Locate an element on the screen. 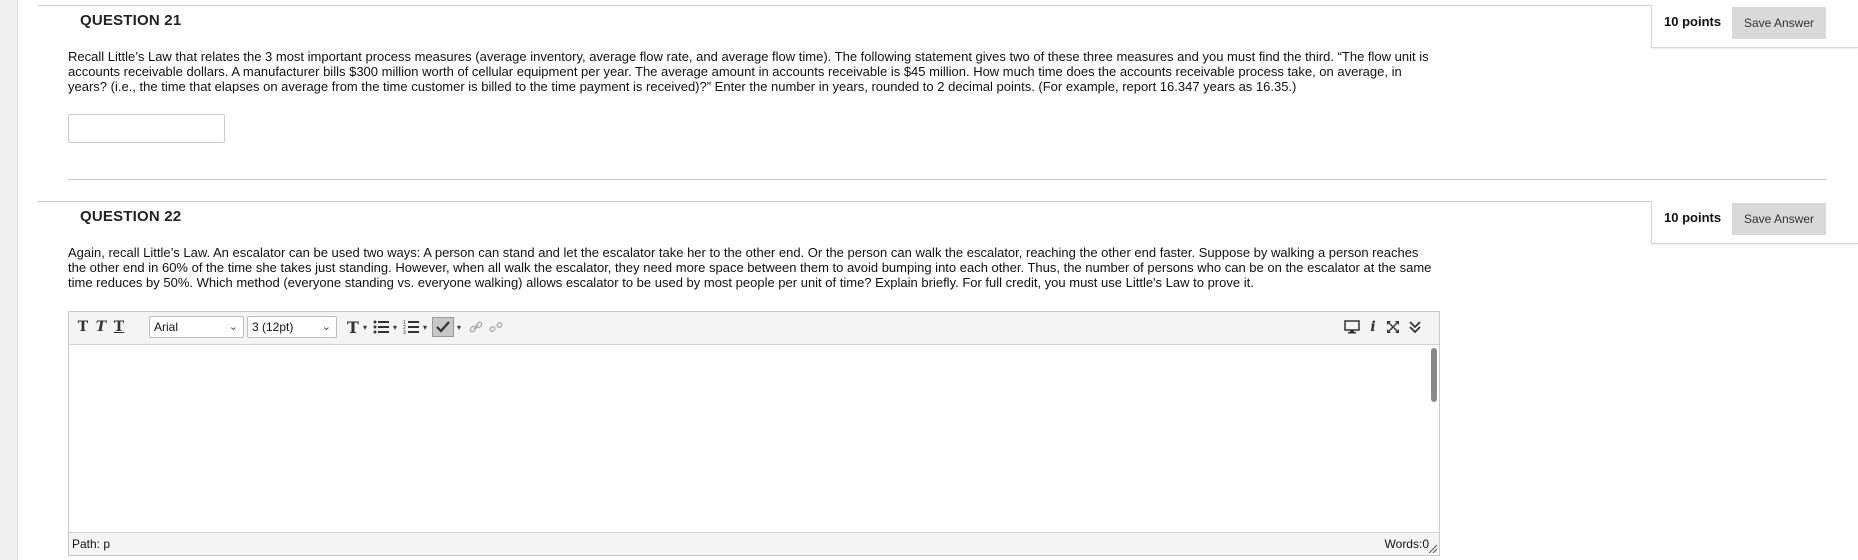 This screenshot has height=560, width=1858. question-22-points: 10 points is located at coordinates (1693, 217).